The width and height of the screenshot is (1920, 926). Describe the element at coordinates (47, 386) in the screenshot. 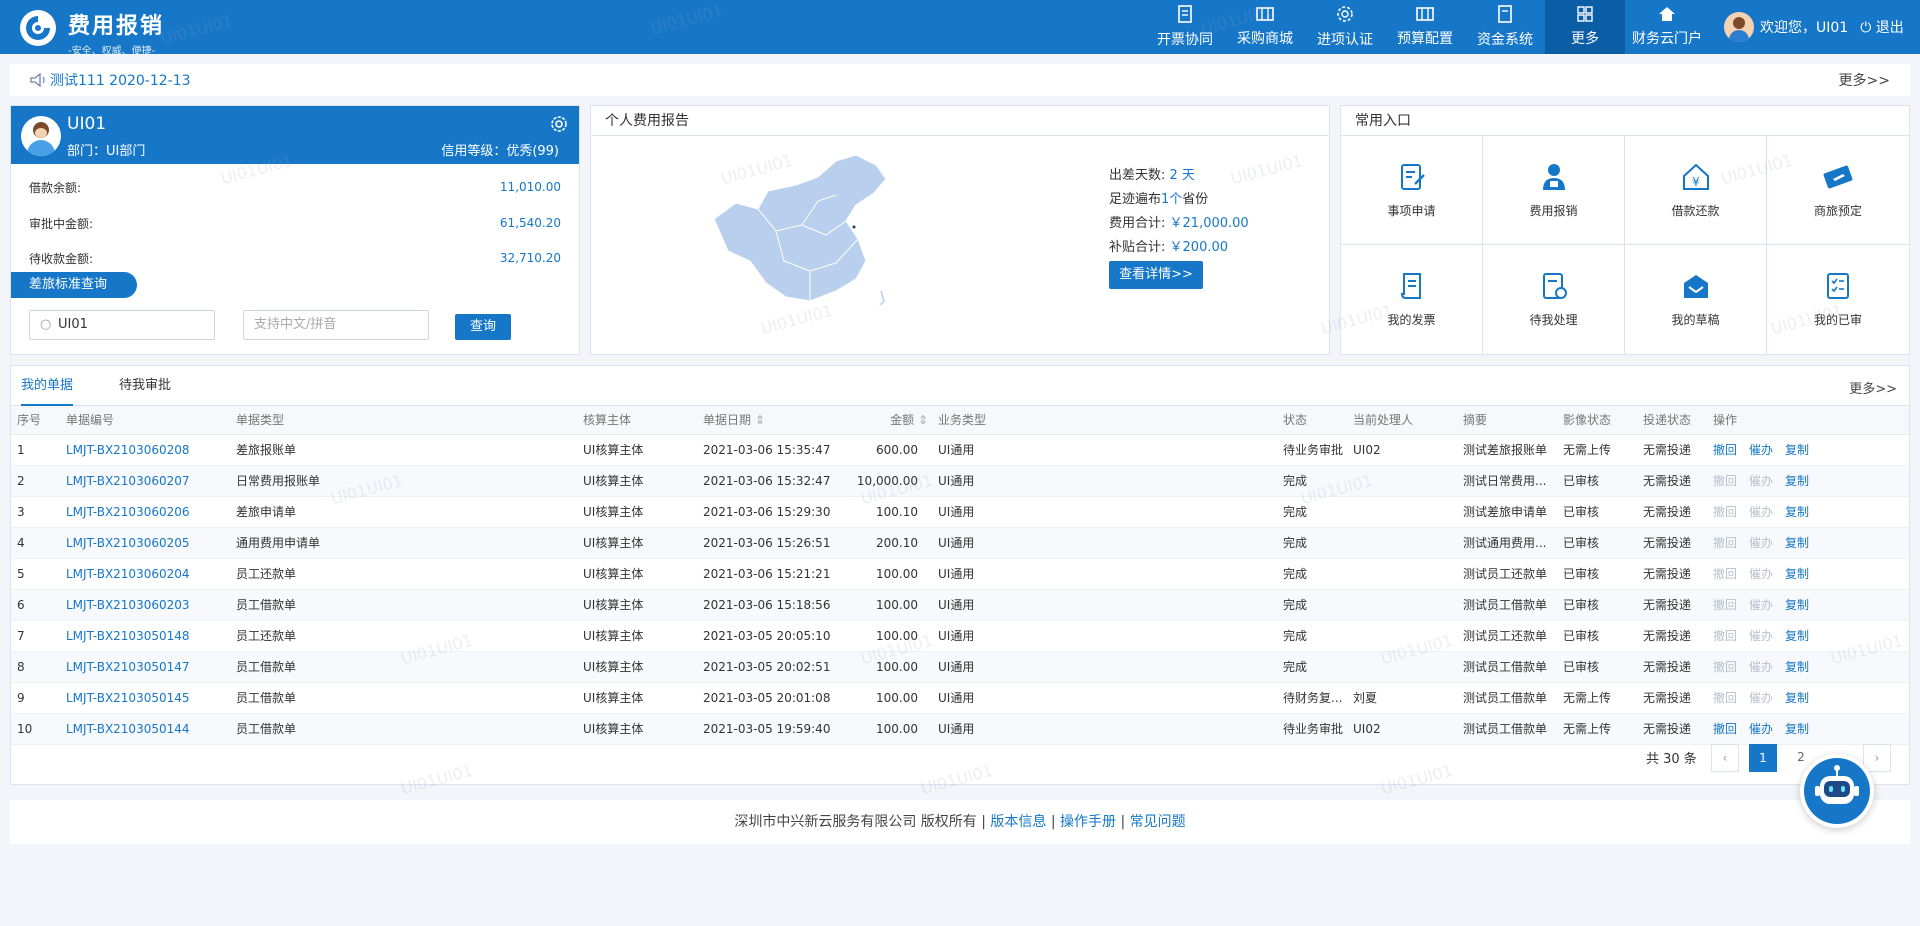

I see `tab-my-documents: 我的单据` at that location.